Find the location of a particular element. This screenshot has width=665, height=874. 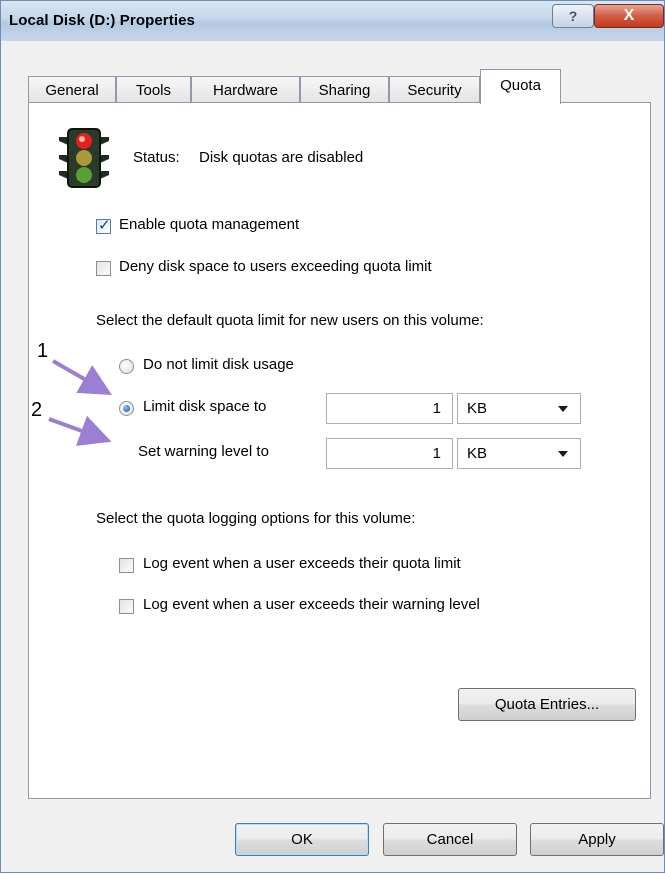

tab-label: Quota is located at coordinates (520, 85).